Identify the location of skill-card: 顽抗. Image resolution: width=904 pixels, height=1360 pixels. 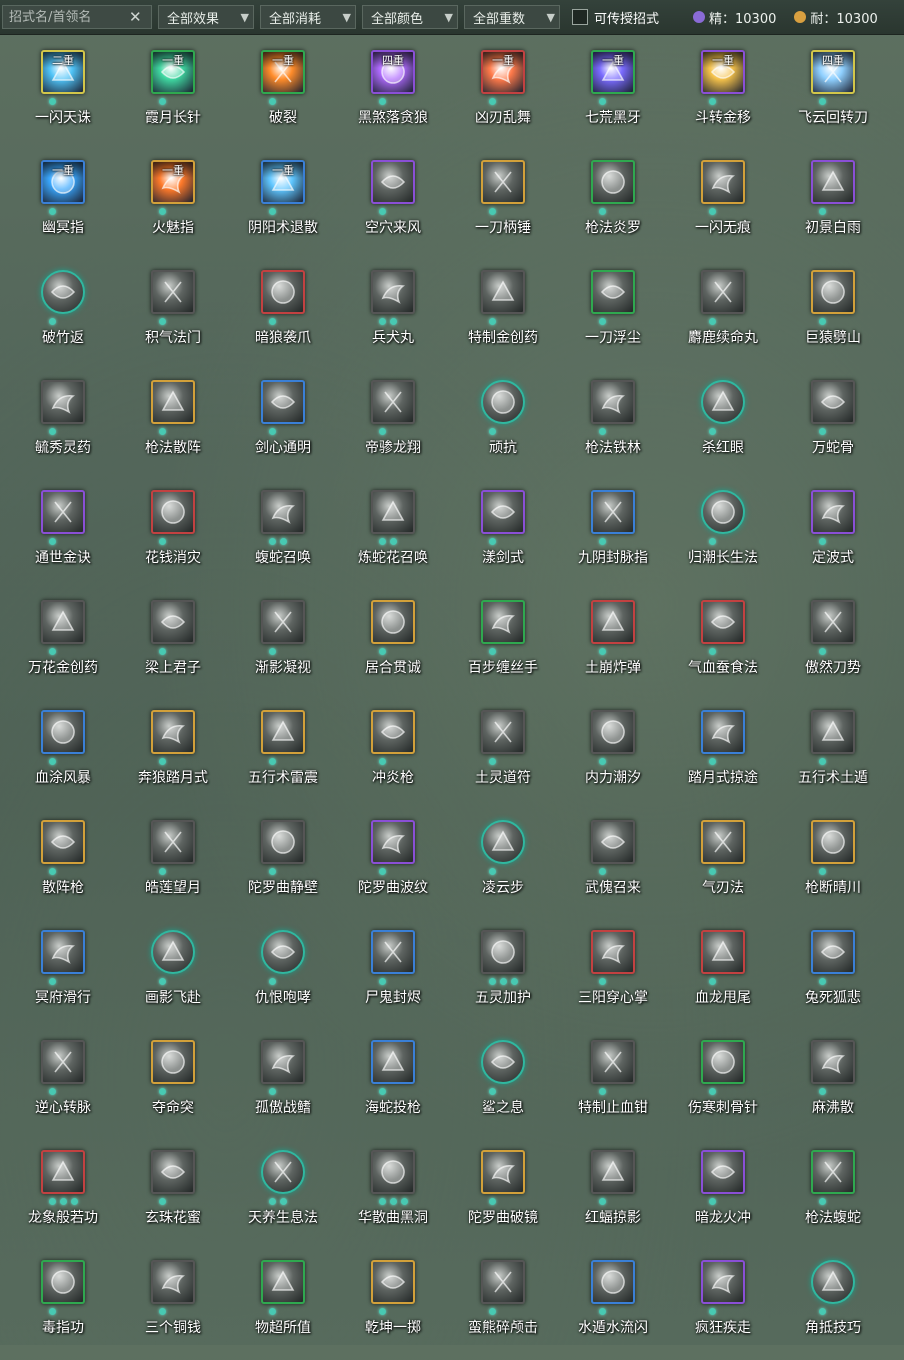
(503, 425).